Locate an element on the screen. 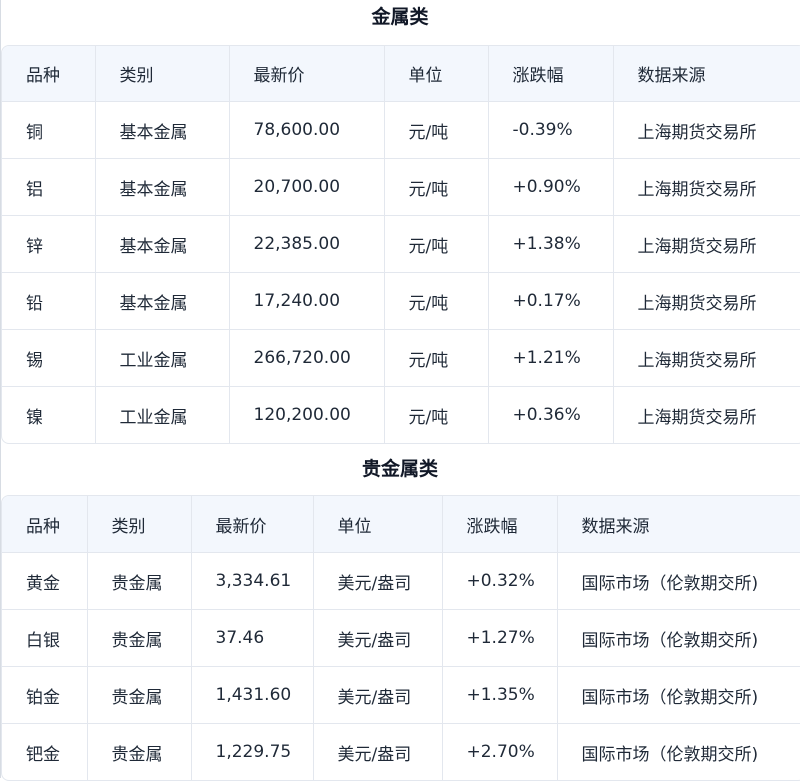 This screenshot has height=781, width=800. cell-variety: 铂金 is located at coordinates (45, 695).